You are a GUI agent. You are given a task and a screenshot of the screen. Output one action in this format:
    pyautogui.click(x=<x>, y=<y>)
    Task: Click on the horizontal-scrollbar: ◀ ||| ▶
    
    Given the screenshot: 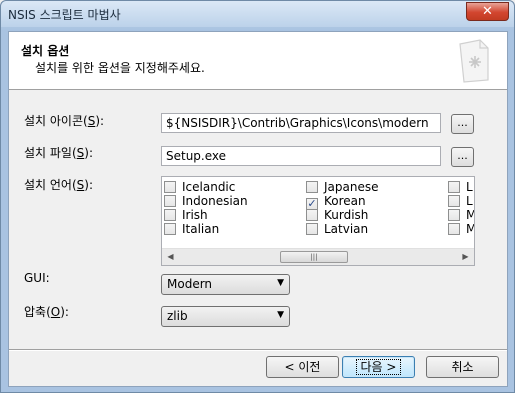 What is the action you would take?
    pyautogui.click(x=318, y=256)
    